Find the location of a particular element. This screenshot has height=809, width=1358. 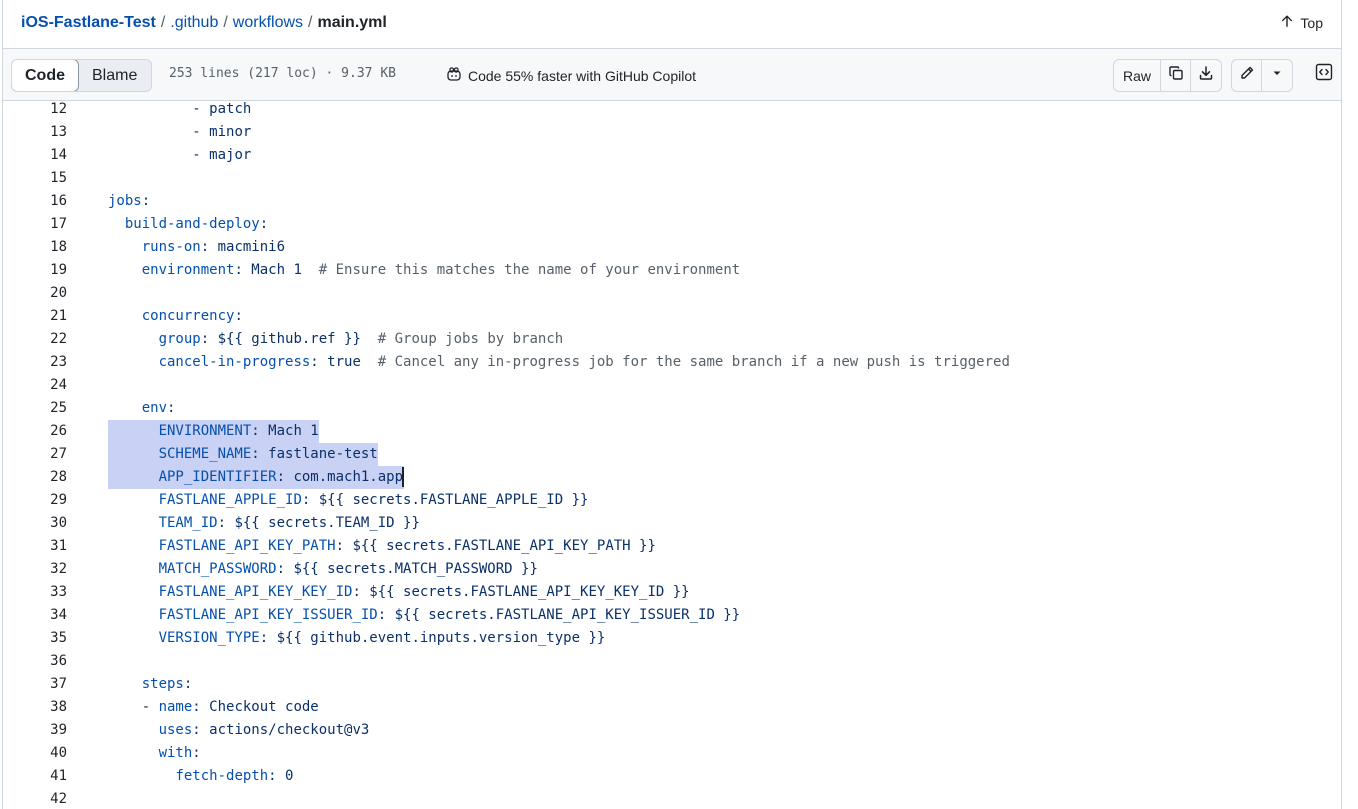

line-number: 20 is located at coordinates (35, 293).